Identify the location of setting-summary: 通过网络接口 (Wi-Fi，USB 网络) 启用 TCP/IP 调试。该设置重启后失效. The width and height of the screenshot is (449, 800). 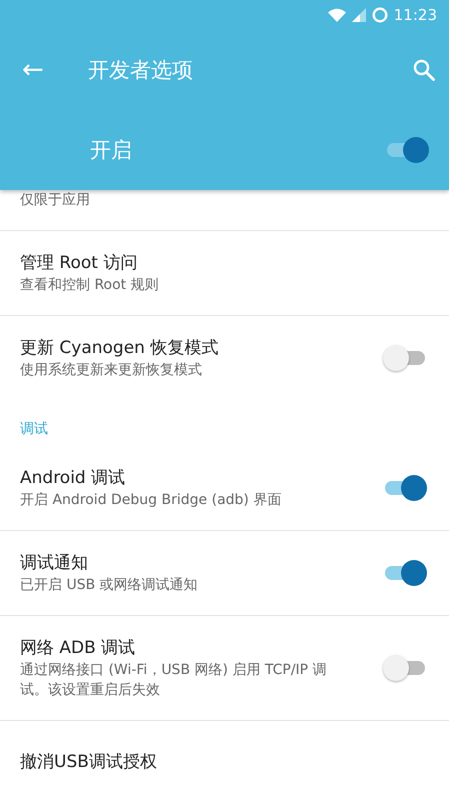
(174, 680).